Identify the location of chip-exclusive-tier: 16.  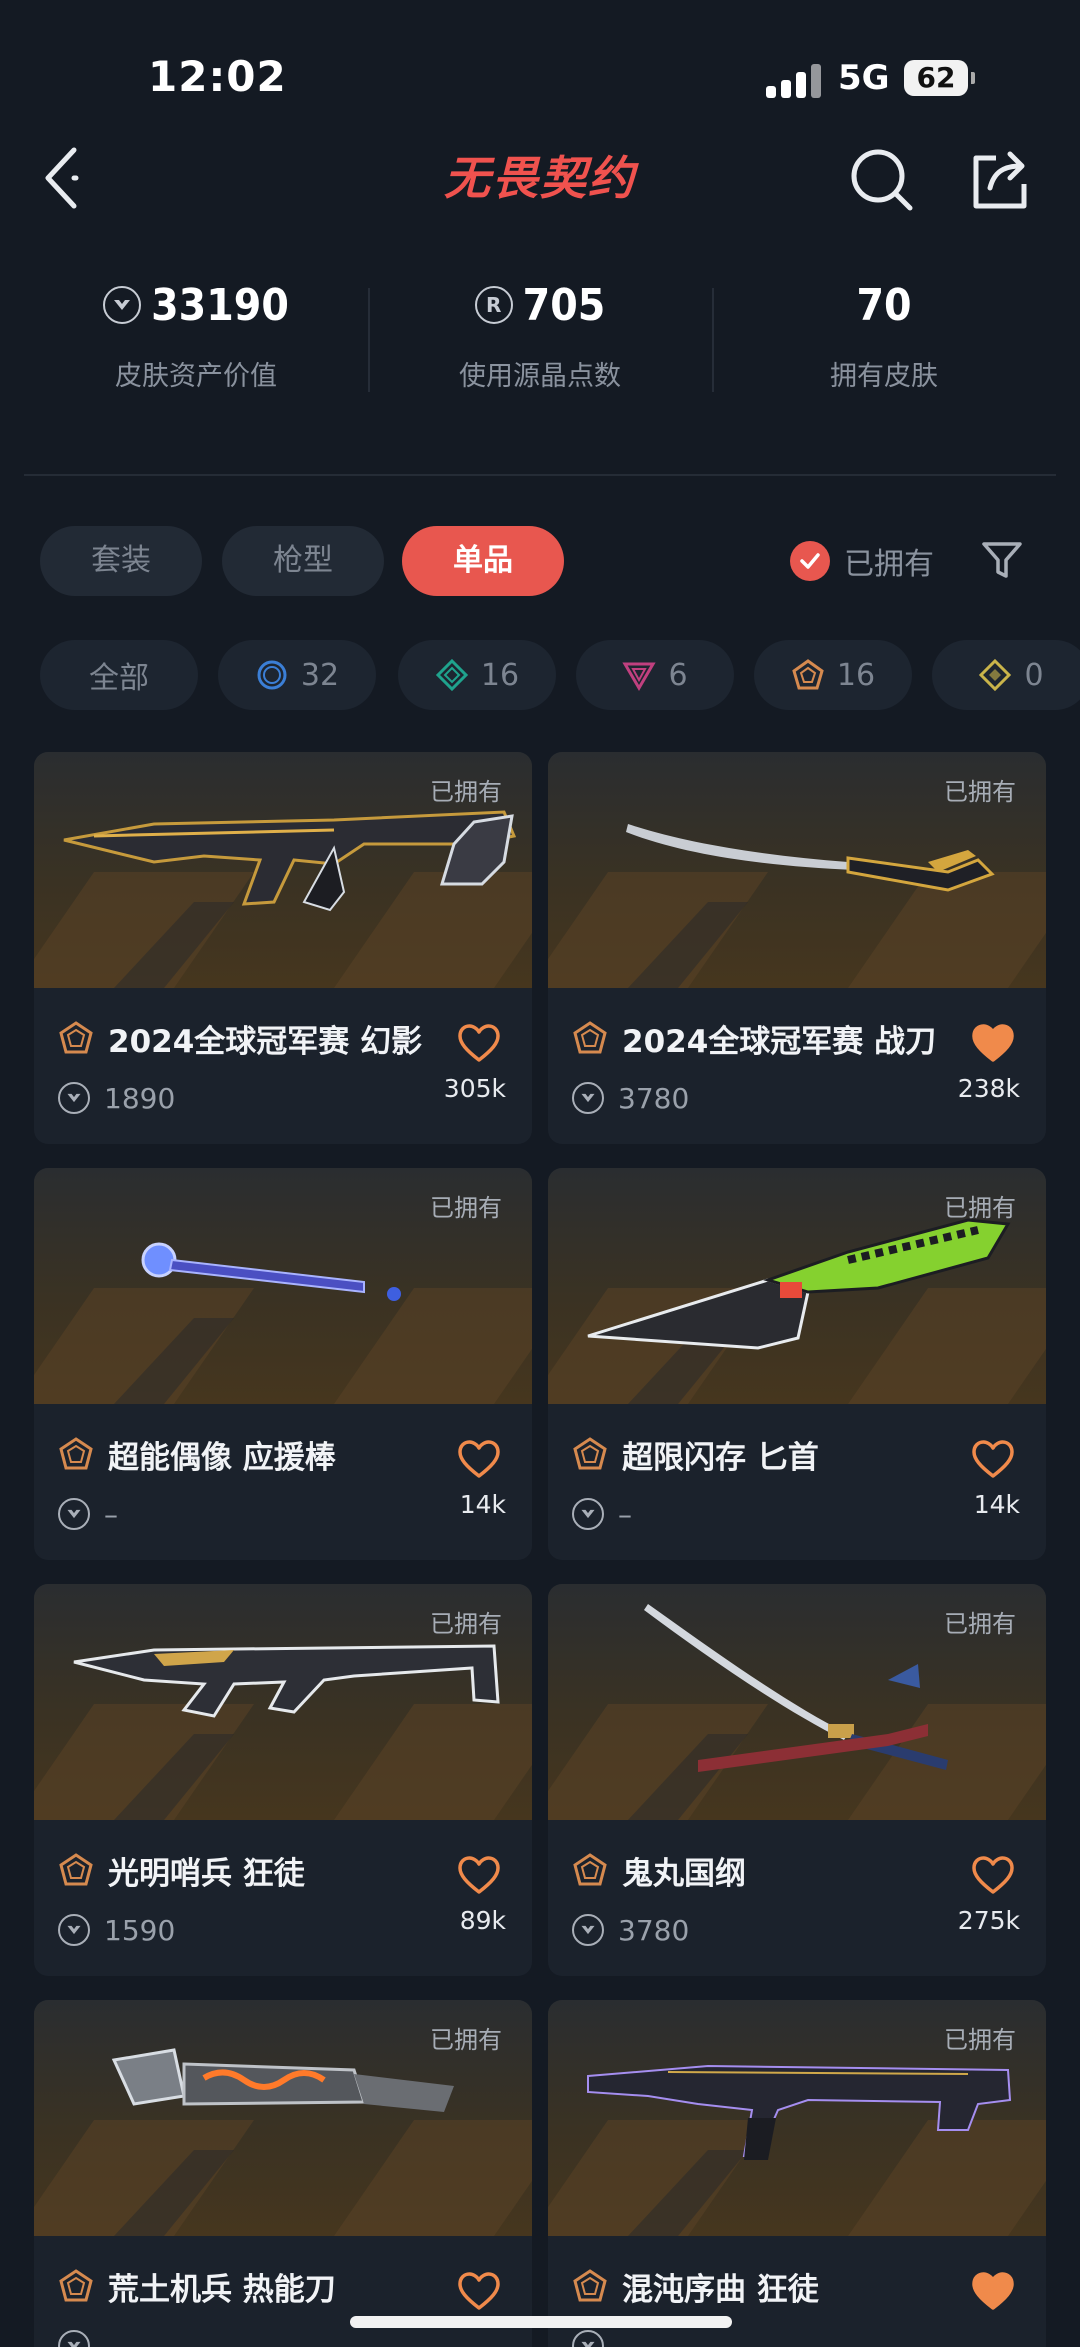
(833, 675).